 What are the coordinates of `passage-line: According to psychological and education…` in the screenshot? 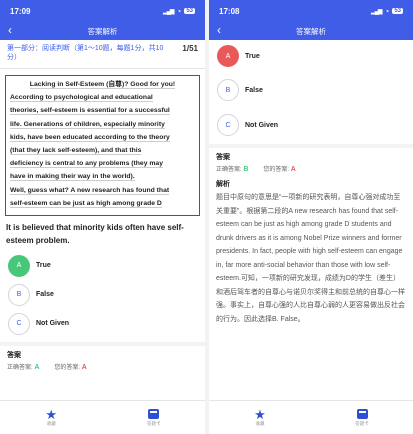 It's located at (81, 98).